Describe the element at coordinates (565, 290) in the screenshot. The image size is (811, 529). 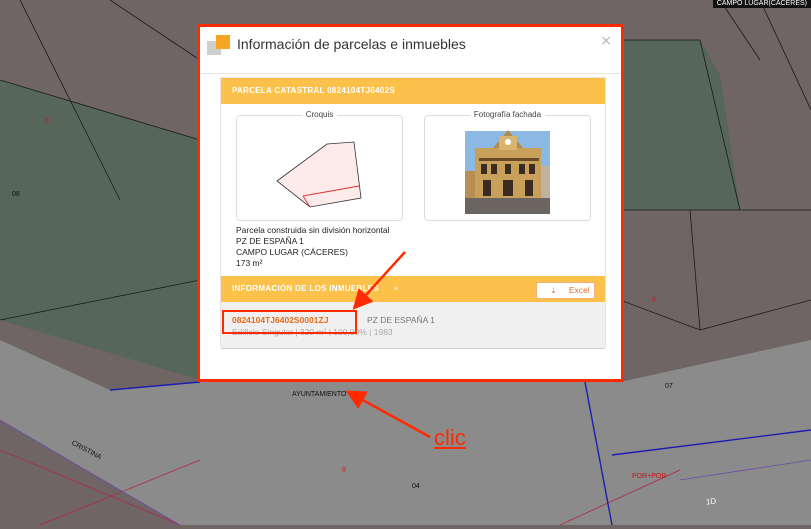
I see `excel-export-button: ⤓ Excel` at that location.